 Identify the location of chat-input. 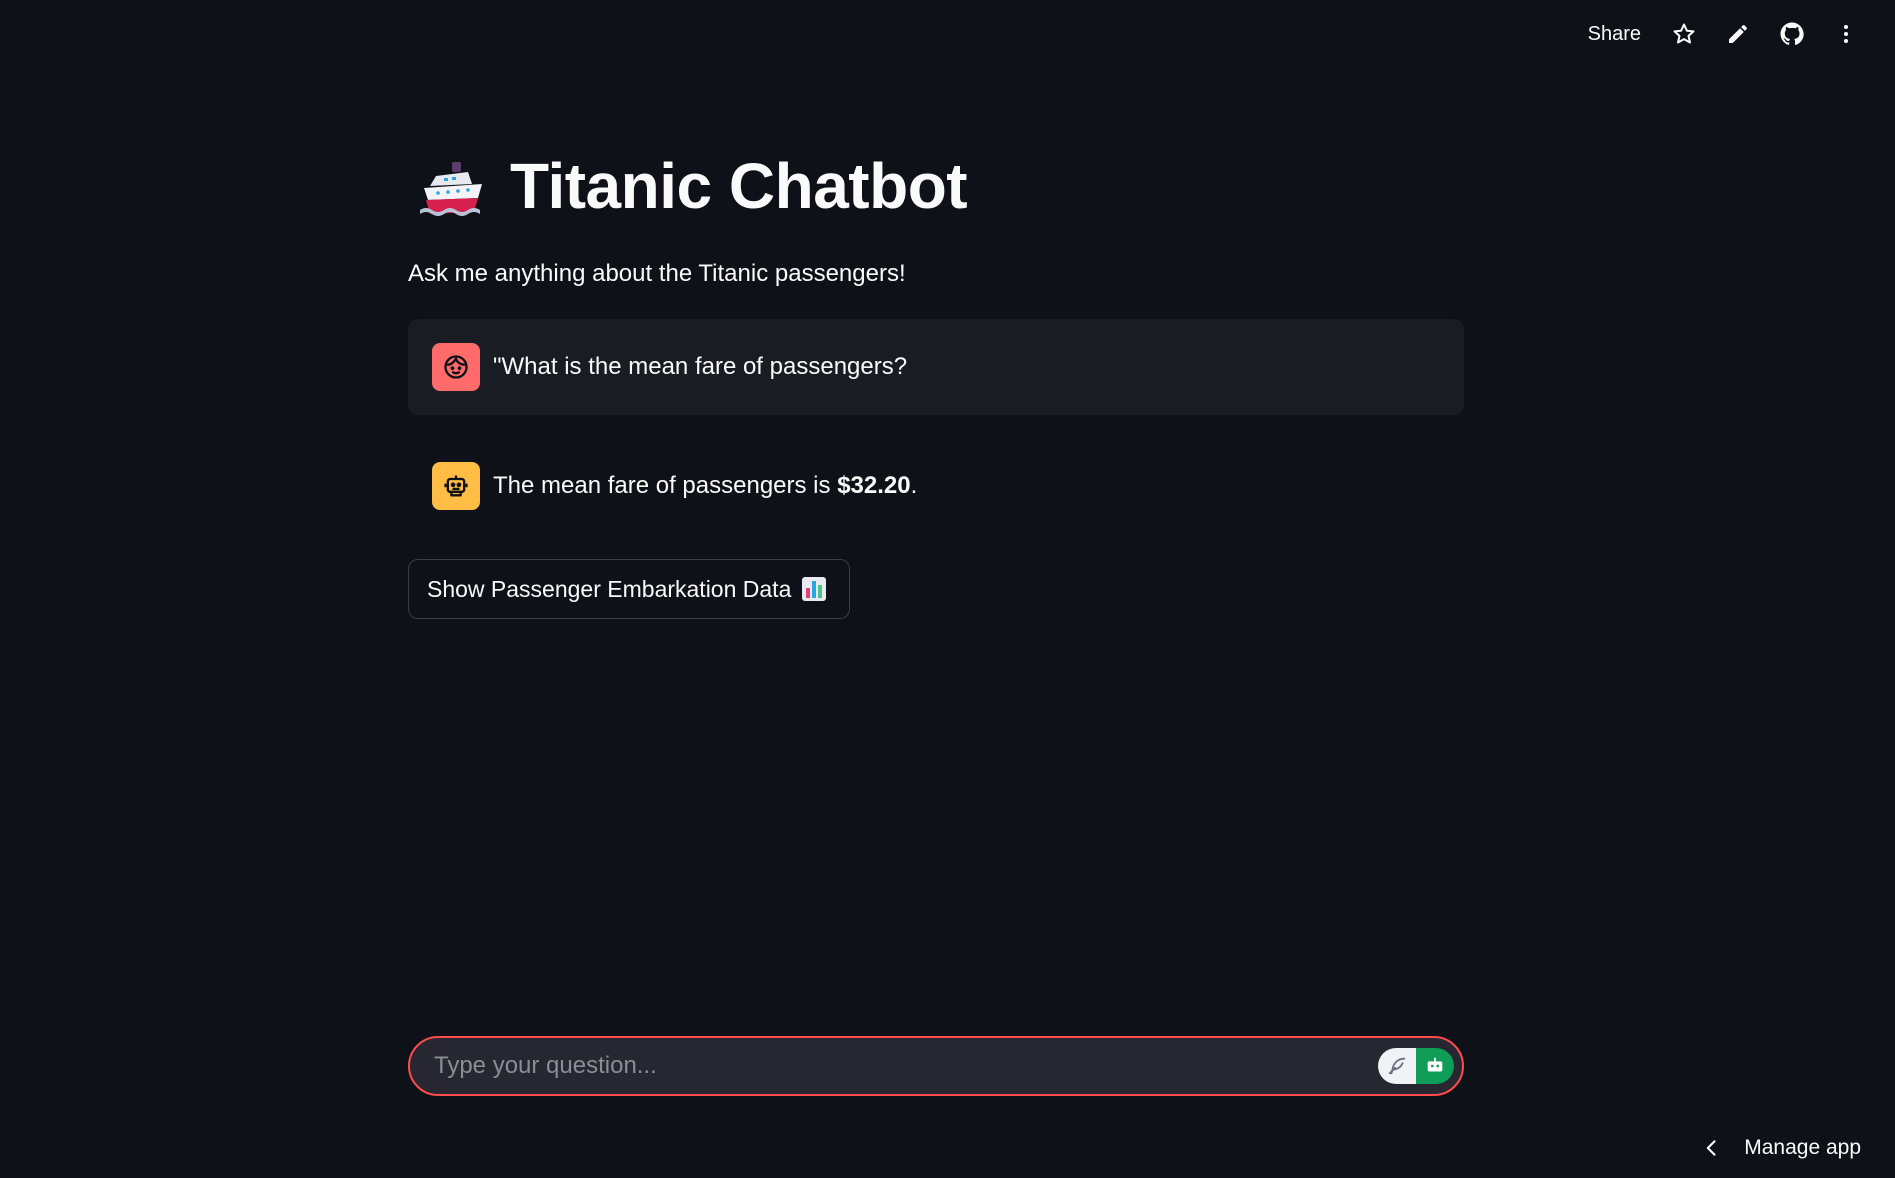
(906, 1066).